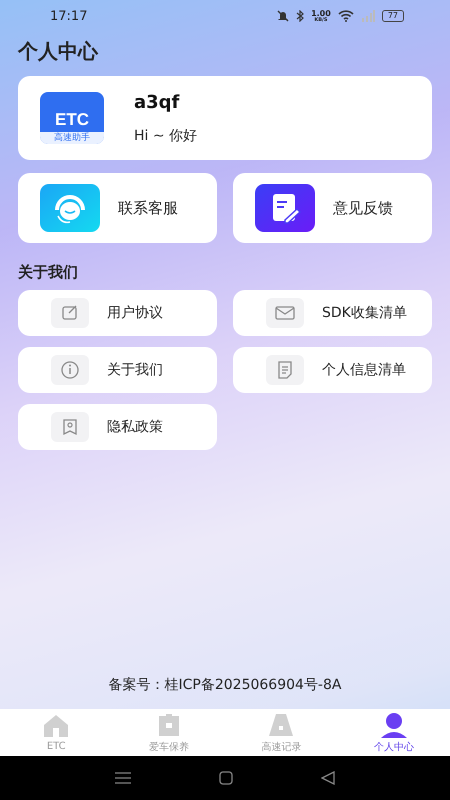 The width and height of the screenshot is (450, 800). What do you see at coordinates (56, 726) in the screenshot?
I see `home-icon` at bounding box center [56, 726].